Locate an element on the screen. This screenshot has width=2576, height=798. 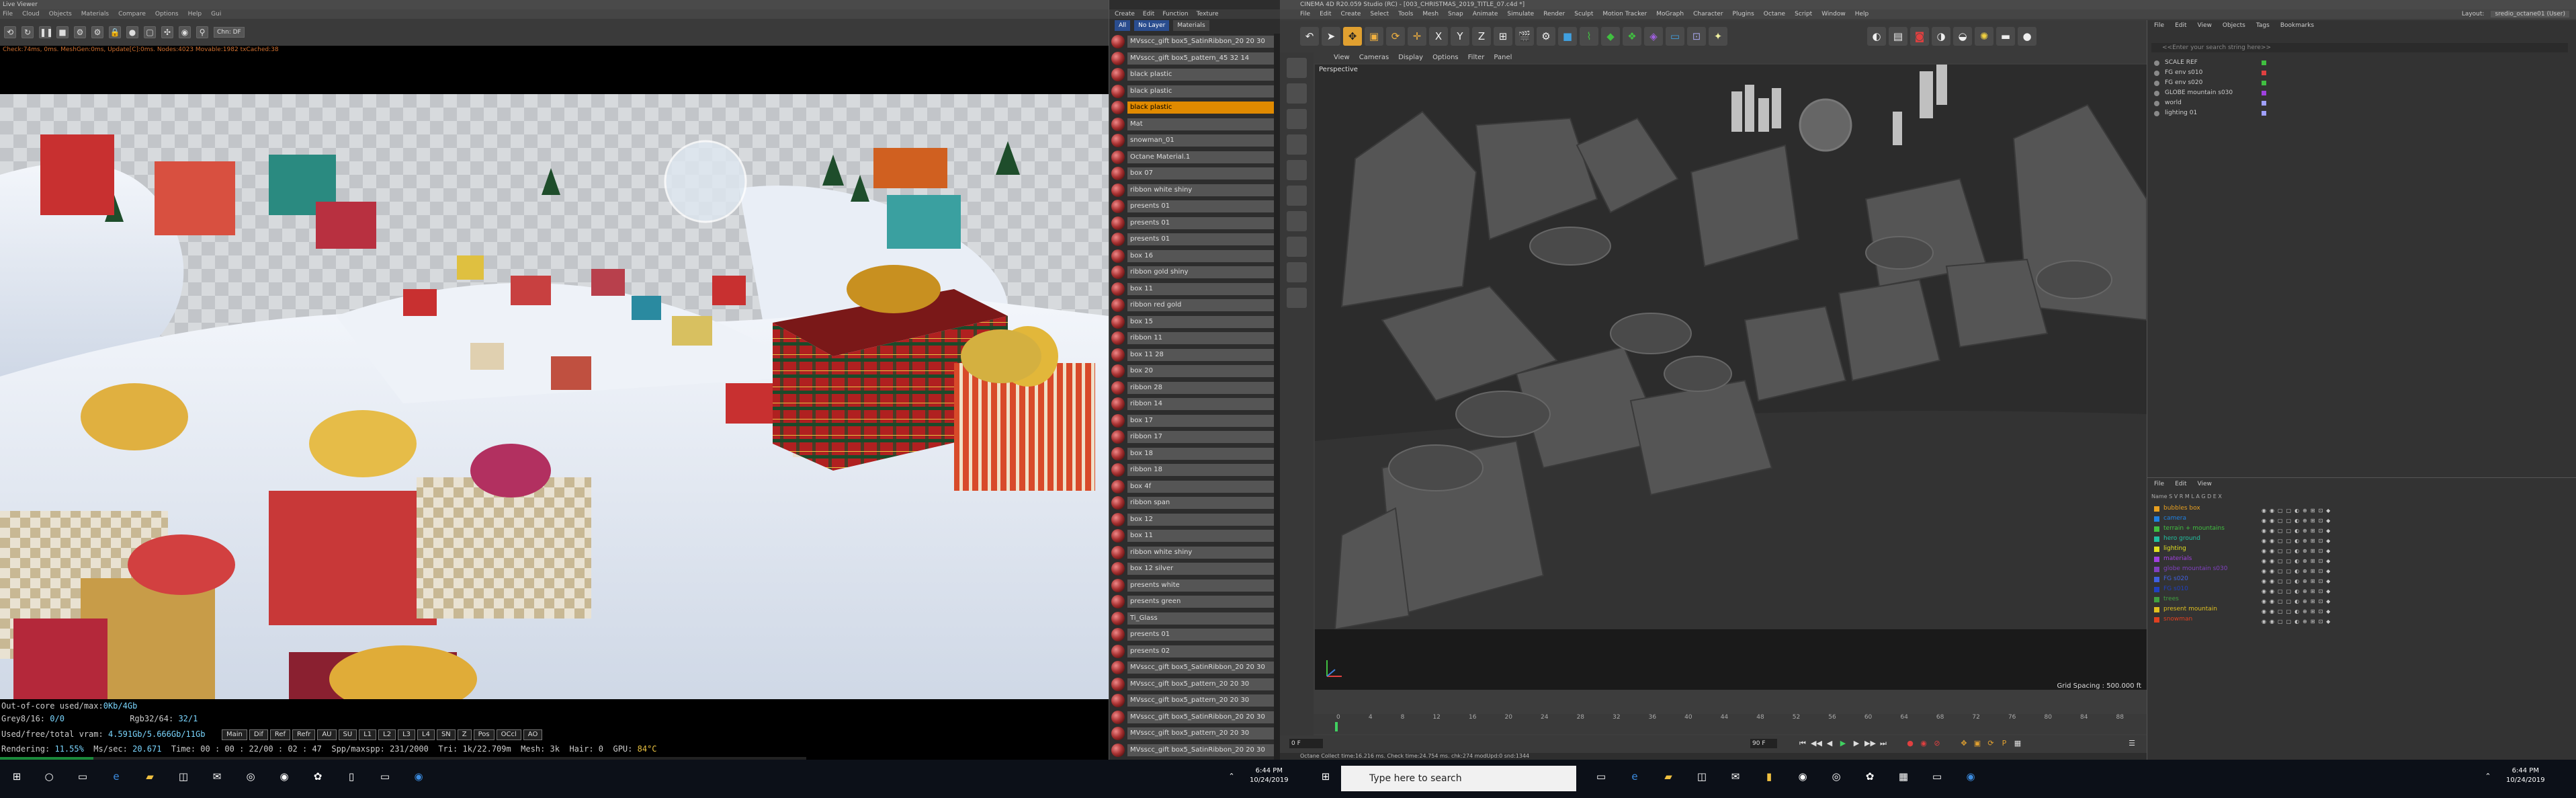
material-row: box 17 is located at coordinates (1191, 421).